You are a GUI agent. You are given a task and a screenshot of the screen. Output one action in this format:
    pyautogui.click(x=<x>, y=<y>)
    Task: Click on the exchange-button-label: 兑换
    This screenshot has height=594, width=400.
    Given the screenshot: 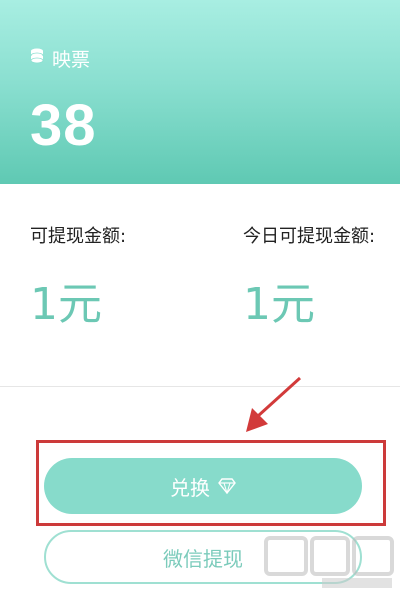 What is the action you would take?
    pyautogui.click(x=190, y=487)
    